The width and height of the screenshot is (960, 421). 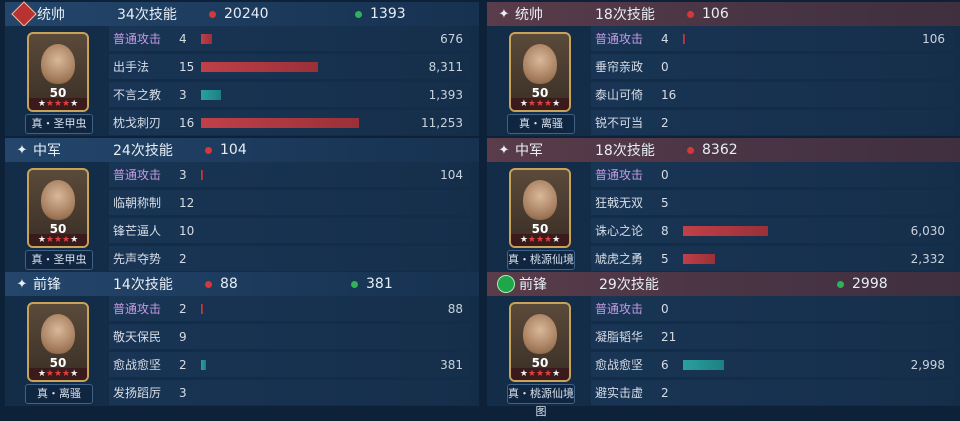 What do you see at coordinates (143, 151) in the screenshot?
I see `skill-count: 24次技能` at bounding box center [143, 151].